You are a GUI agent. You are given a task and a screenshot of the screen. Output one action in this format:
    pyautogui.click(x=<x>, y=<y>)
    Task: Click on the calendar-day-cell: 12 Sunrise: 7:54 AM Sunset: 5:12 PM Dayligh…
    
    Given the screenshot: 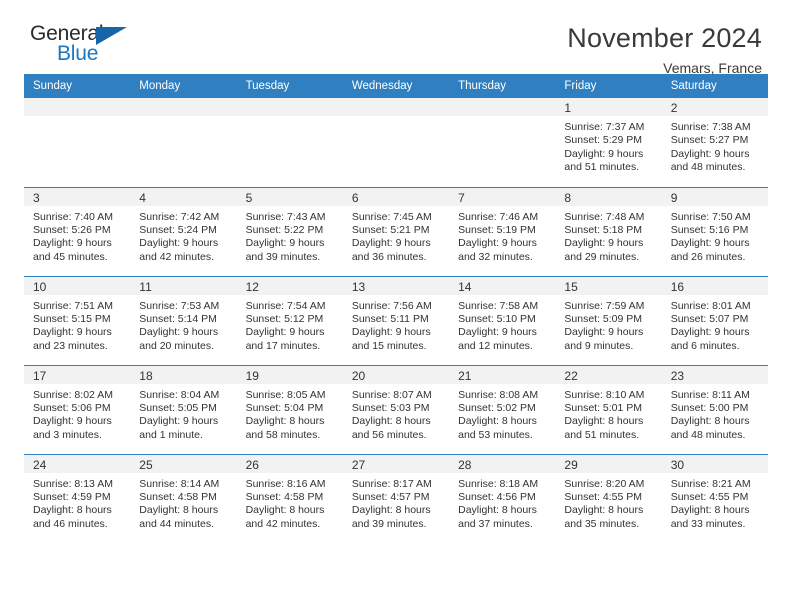 What is the action you would take?
    pyautogui.click(x=289, y=320)
    